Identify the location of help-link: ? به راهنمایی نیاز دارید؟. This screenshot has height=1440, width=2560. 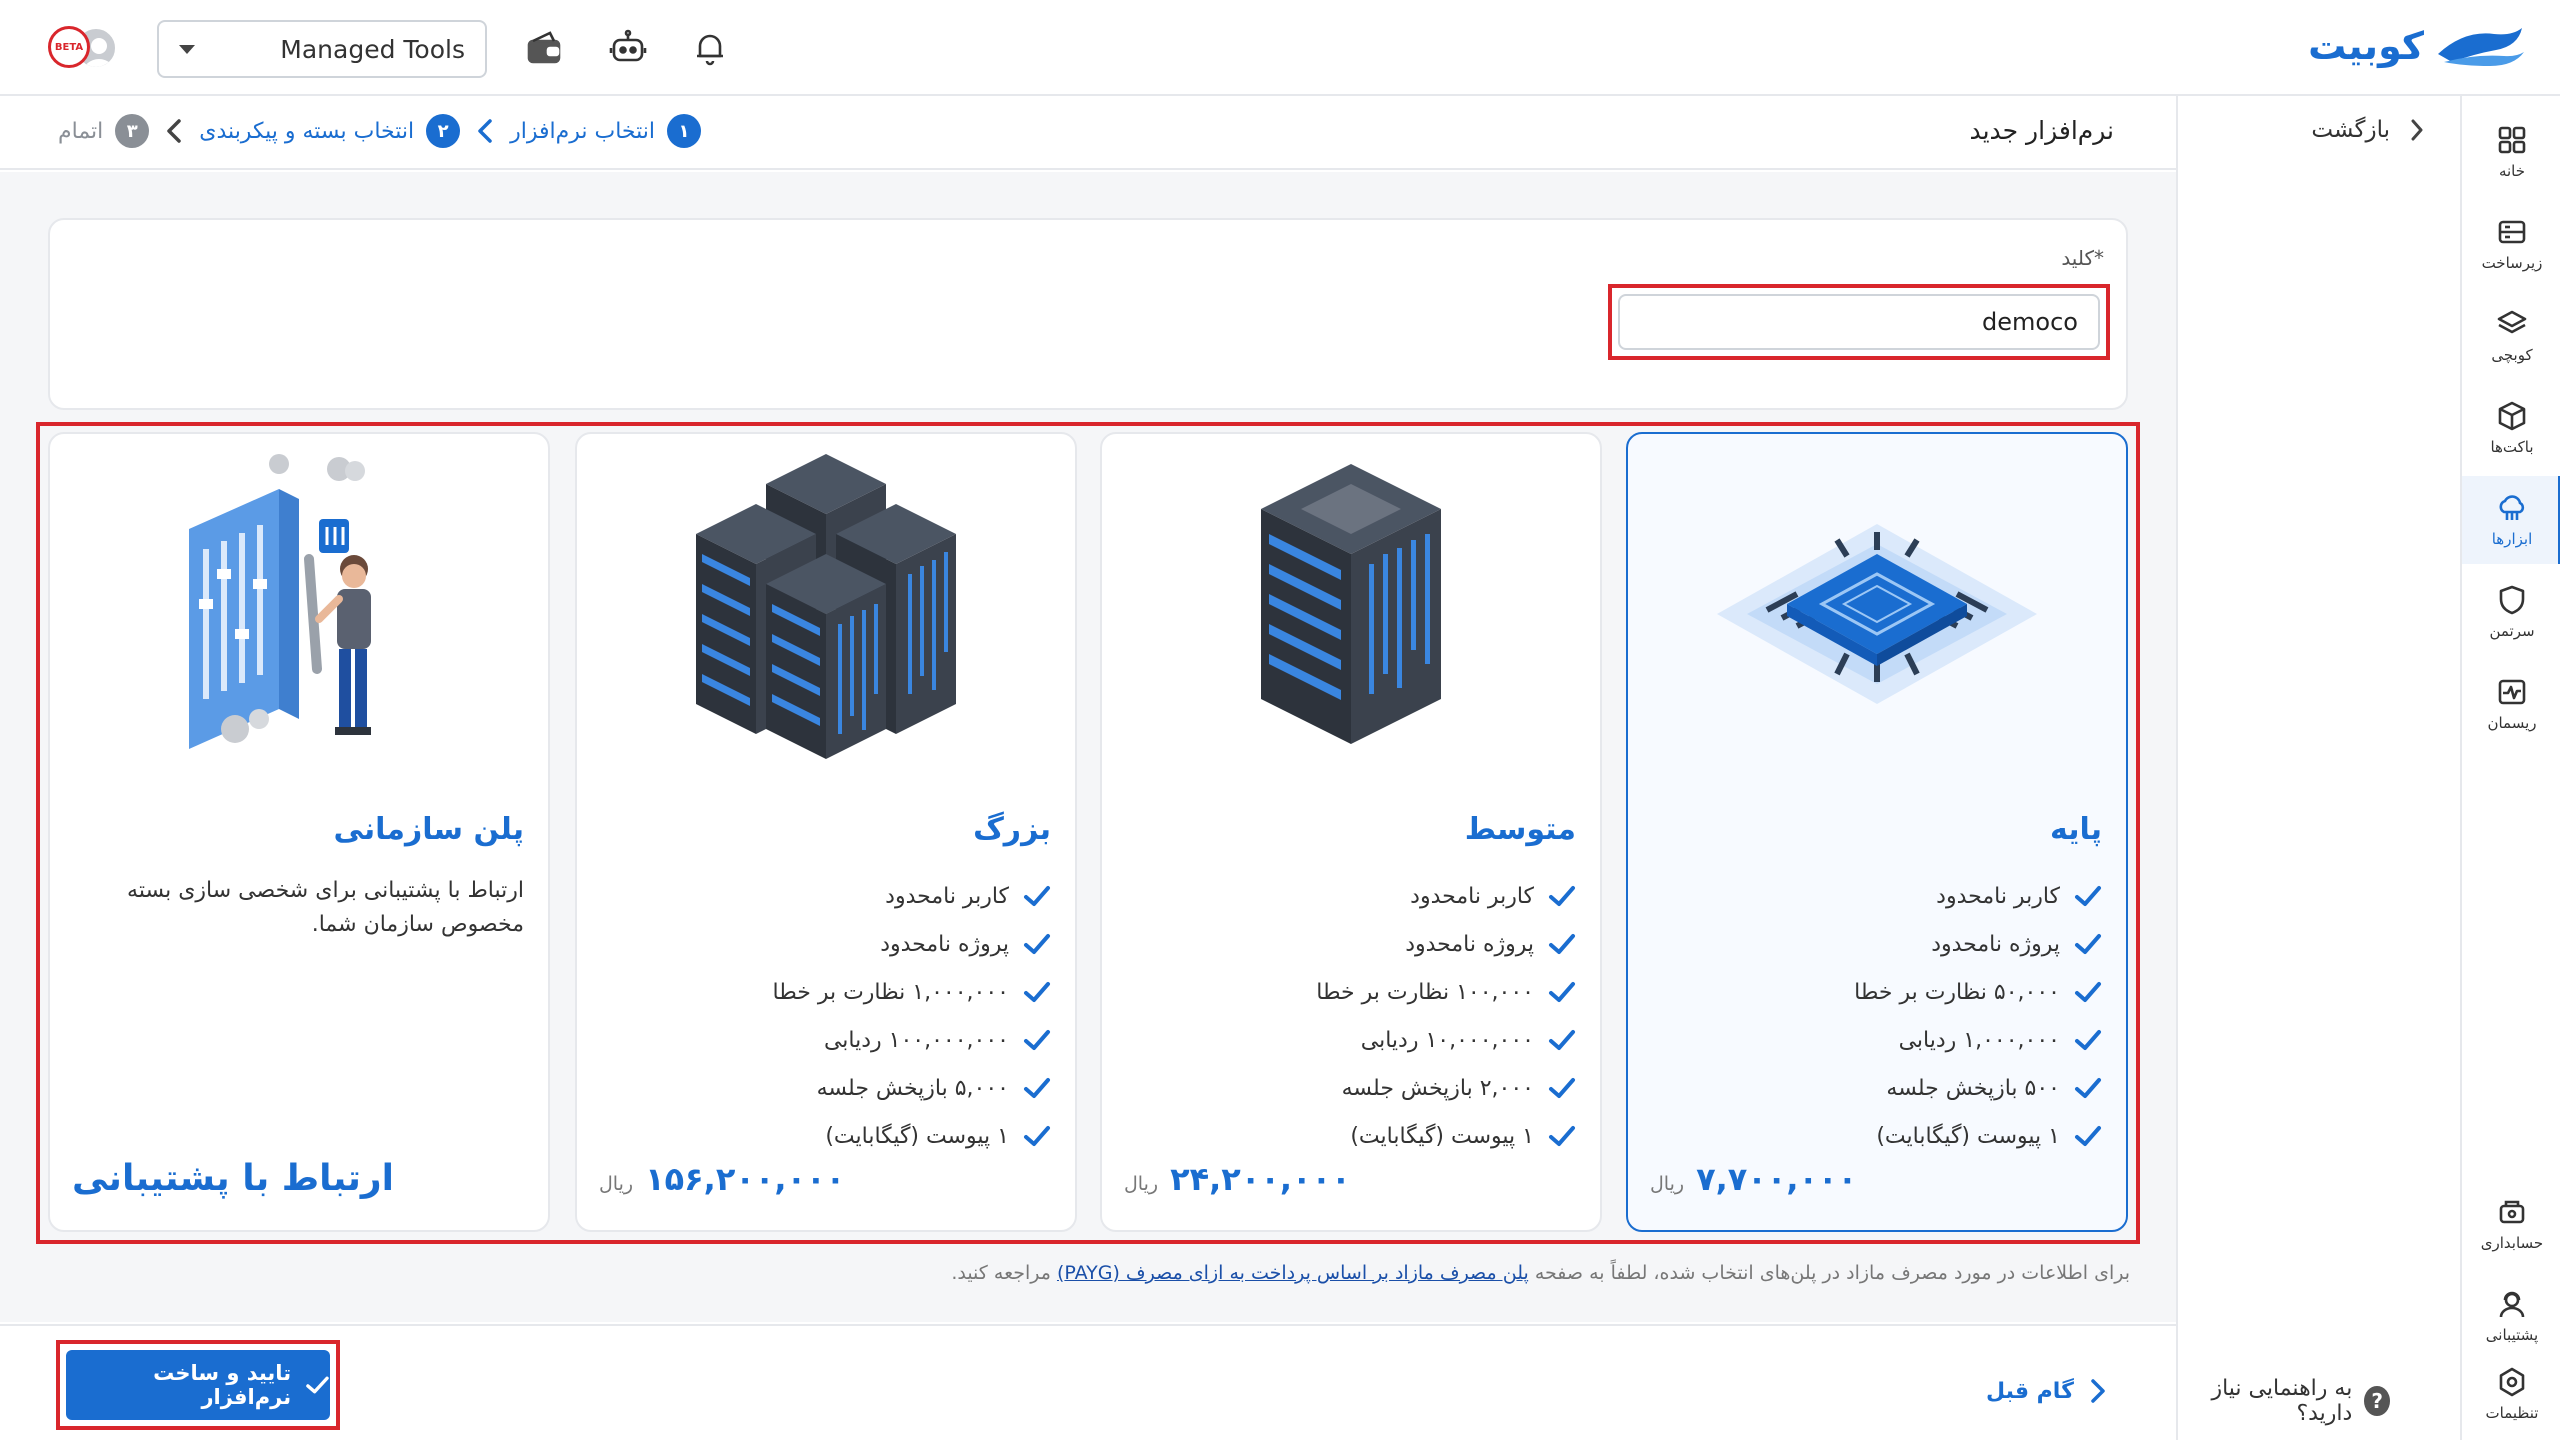
(2284, 1401).